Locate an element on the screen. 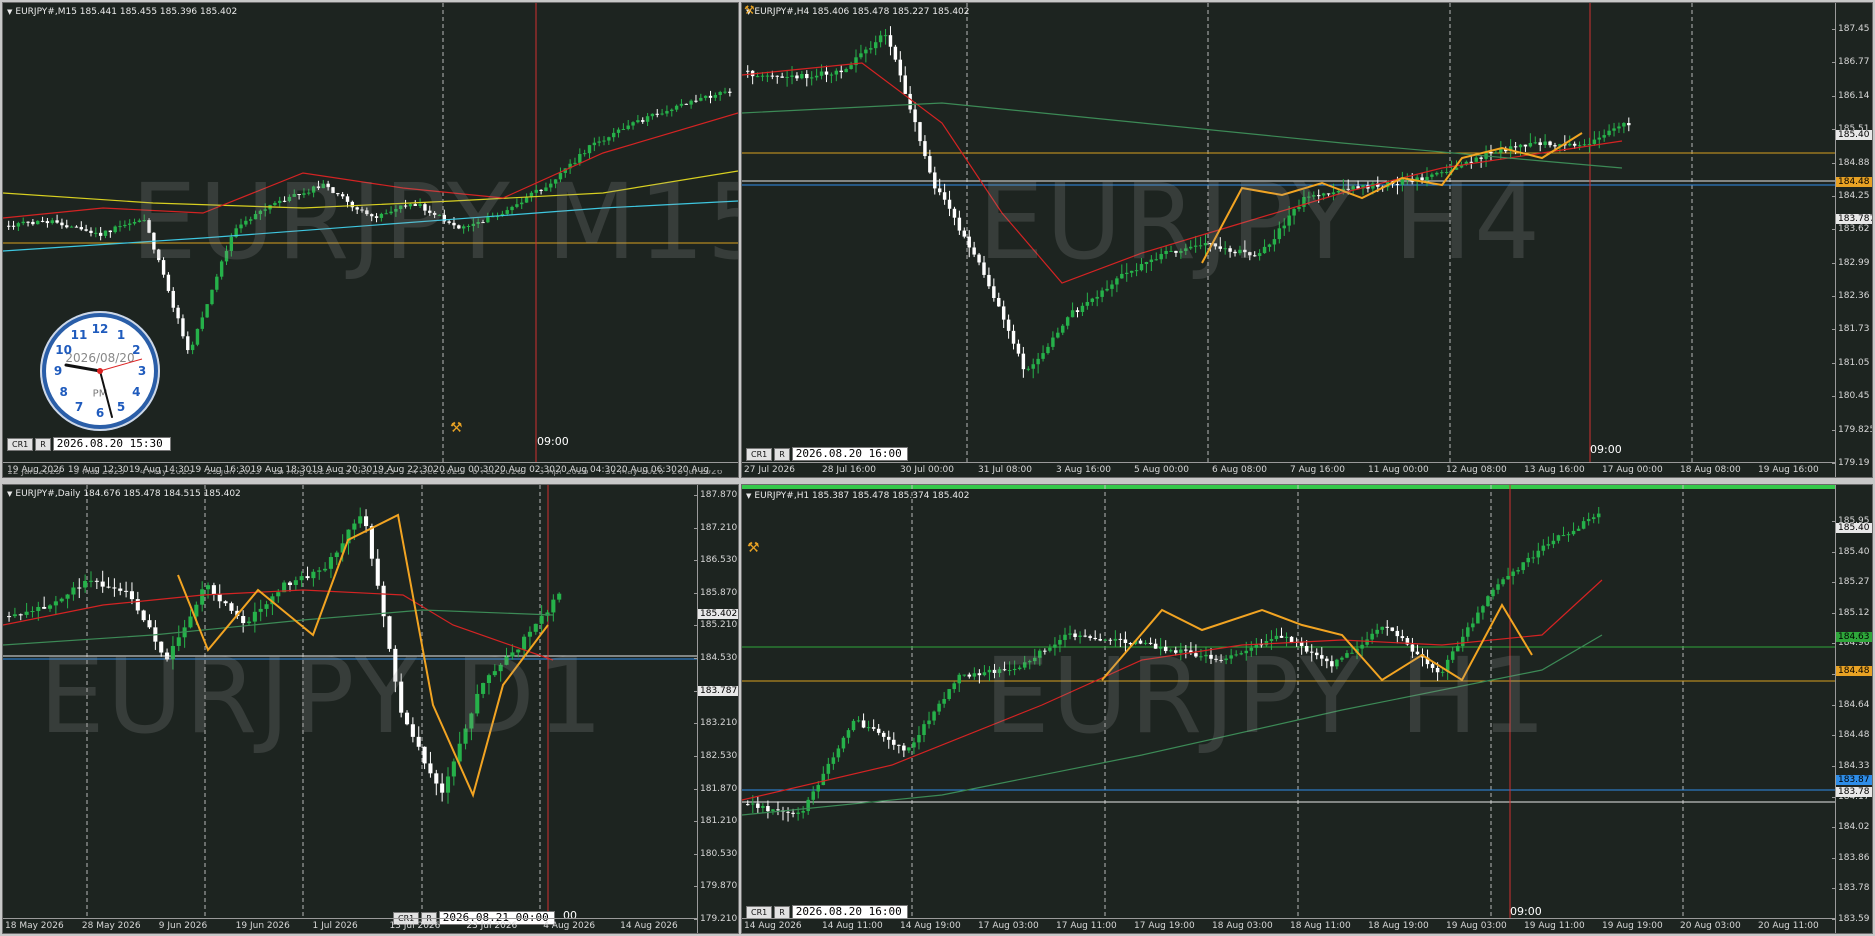 Image resolution: width=1875 pixels, height=936 pixels. price-axis-label: 183.210 is located at coordinates (715, 723).